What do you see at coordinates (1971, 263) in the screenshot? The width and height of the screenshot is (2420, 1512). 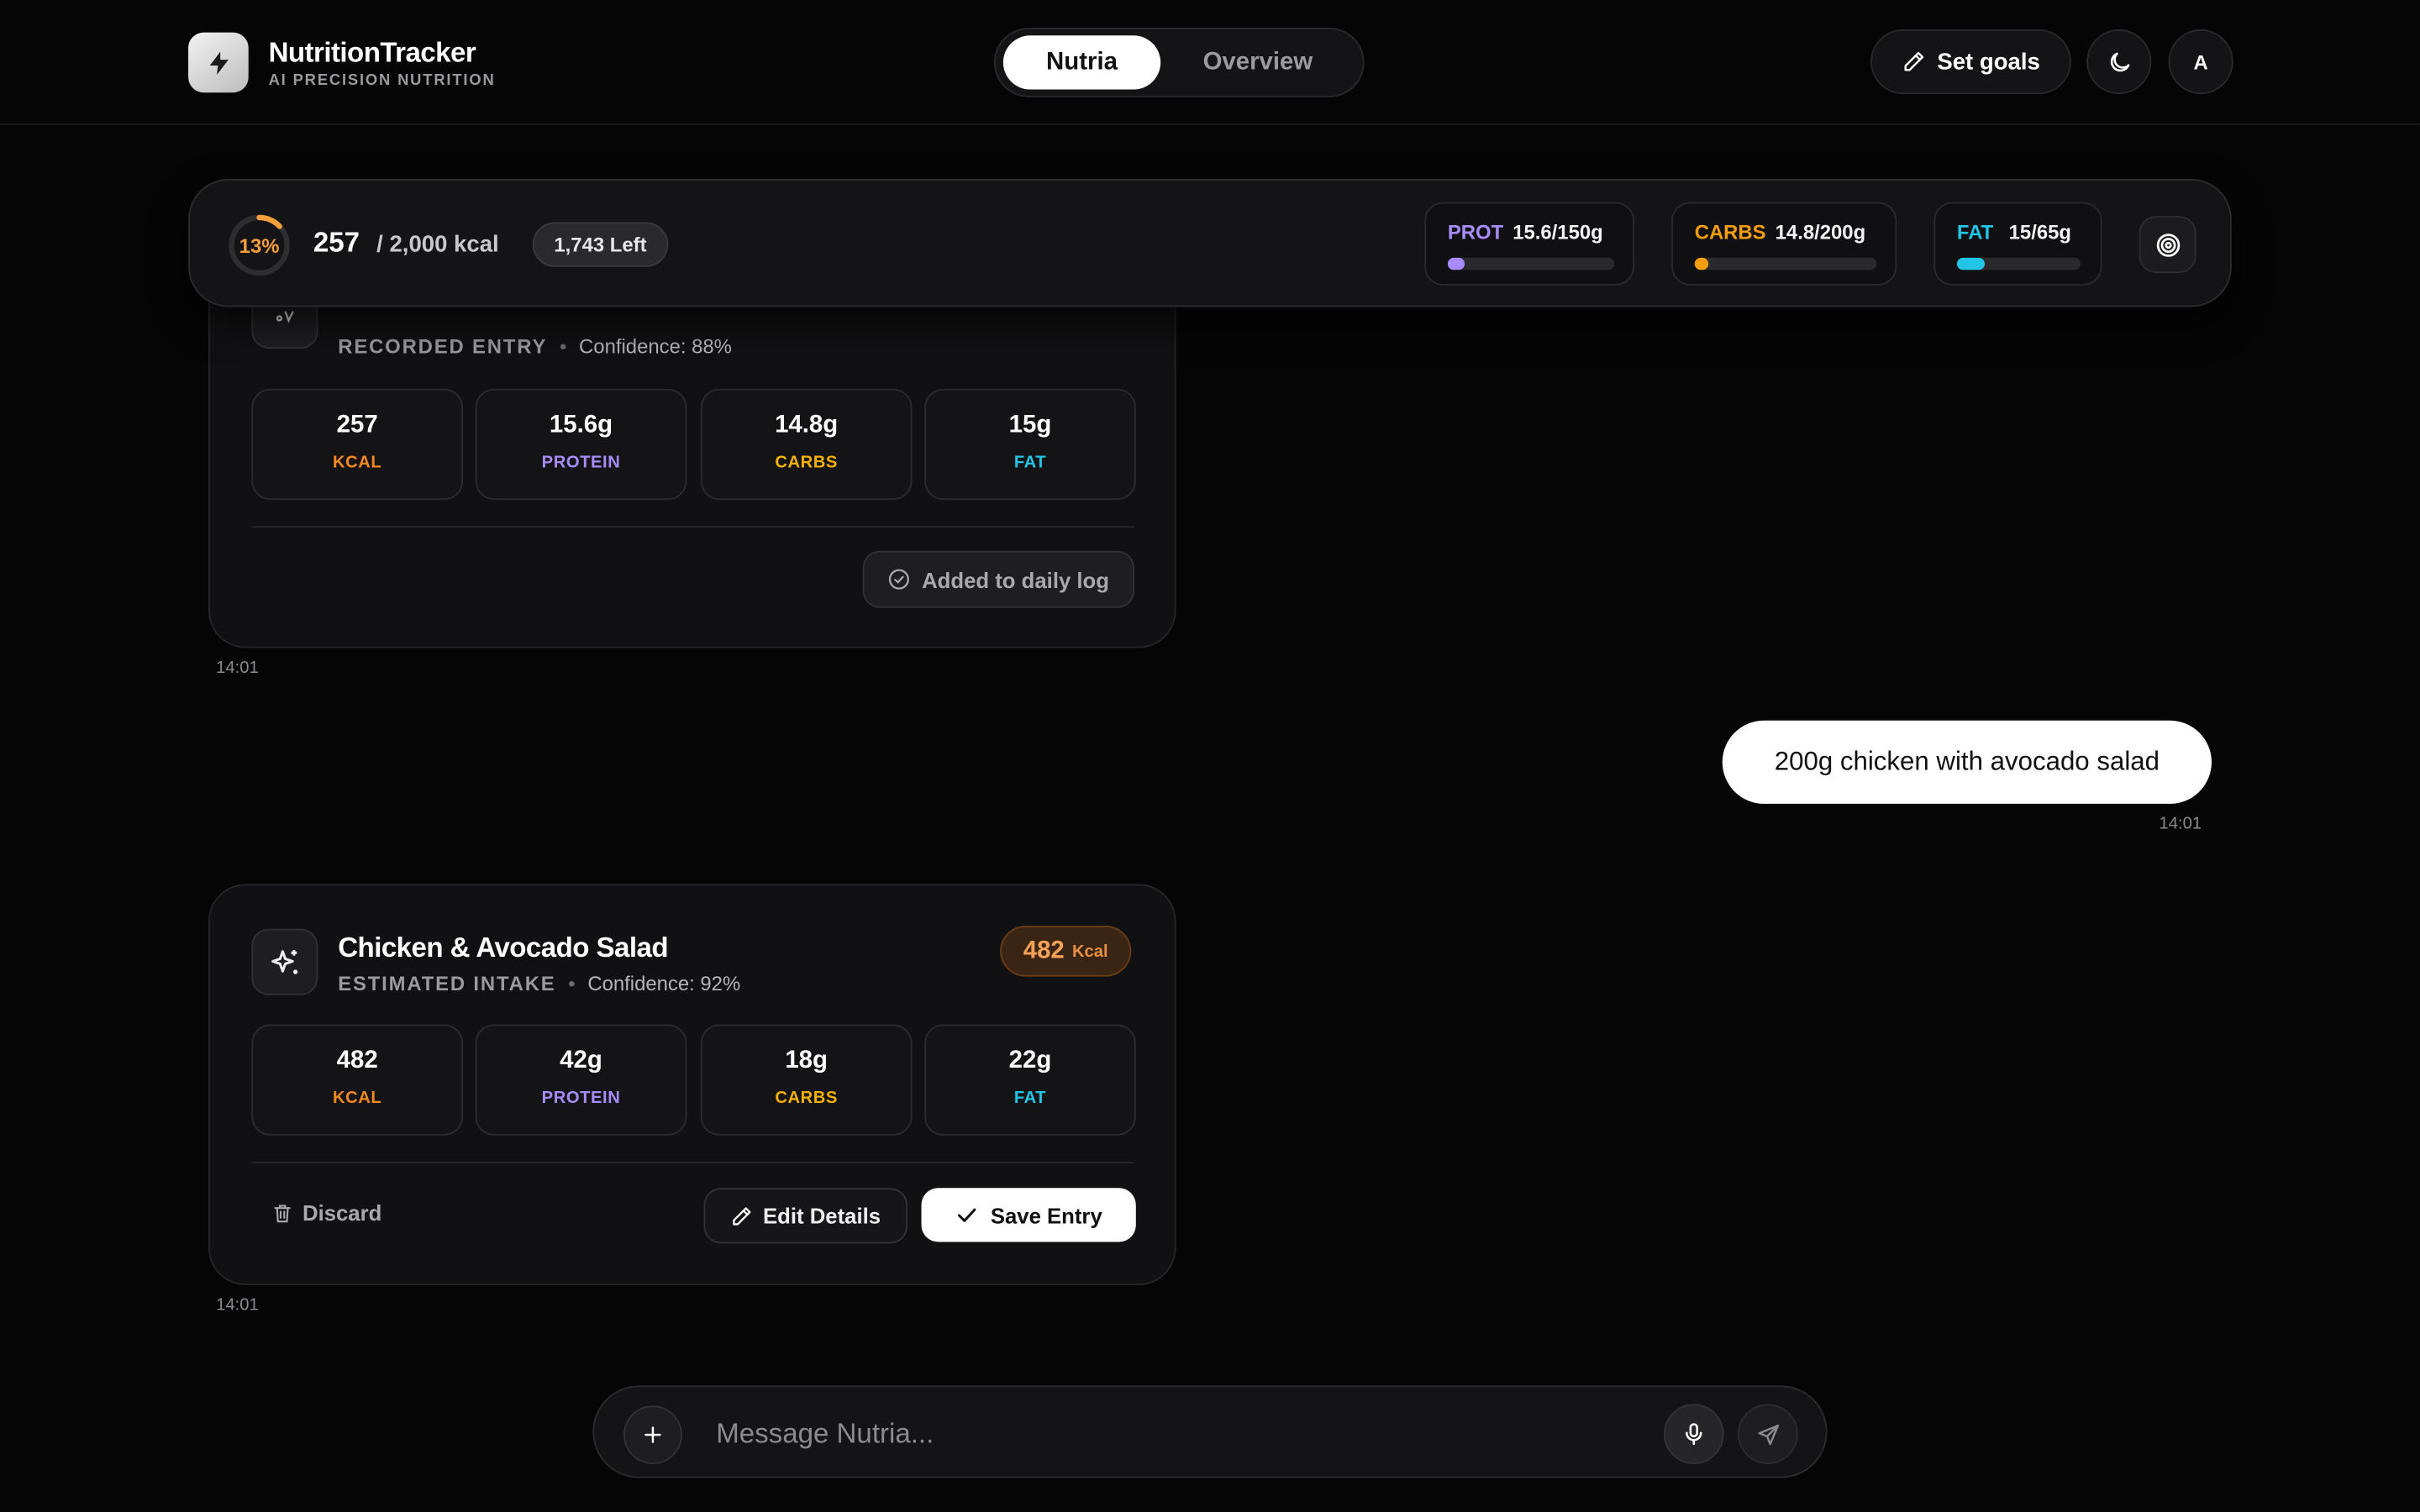 I see `fat-progress-fill` at bounding box center [1971, 263].